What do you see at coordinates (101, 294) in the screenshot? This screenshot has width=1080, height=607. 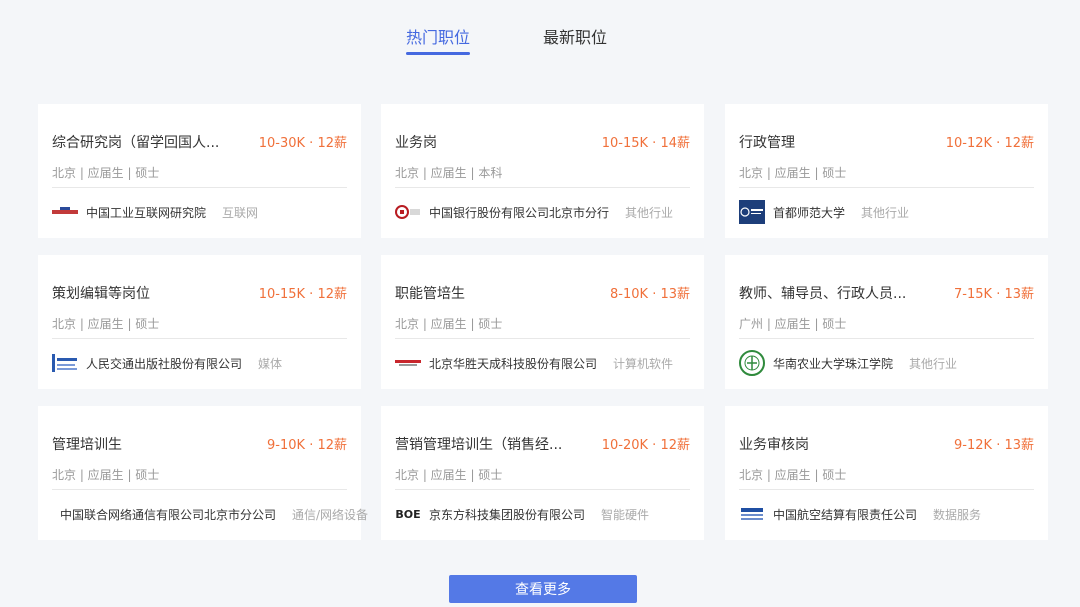 I see `job-title: 策划编辑等岗位` at bounding box center [101, 294].